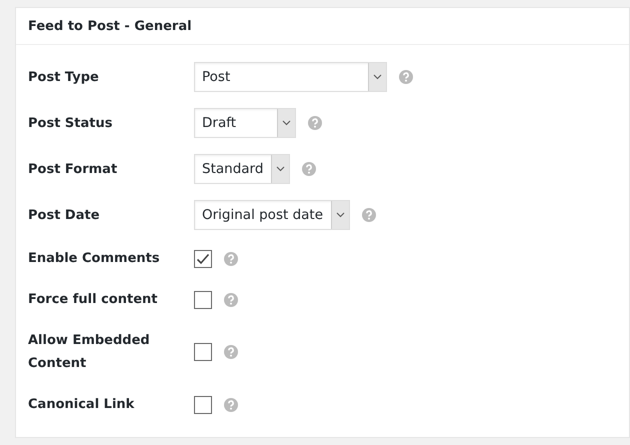  Describe the element at coordinates (64, 77) in the screenshot. I see `field-label: Post Type` at that location.